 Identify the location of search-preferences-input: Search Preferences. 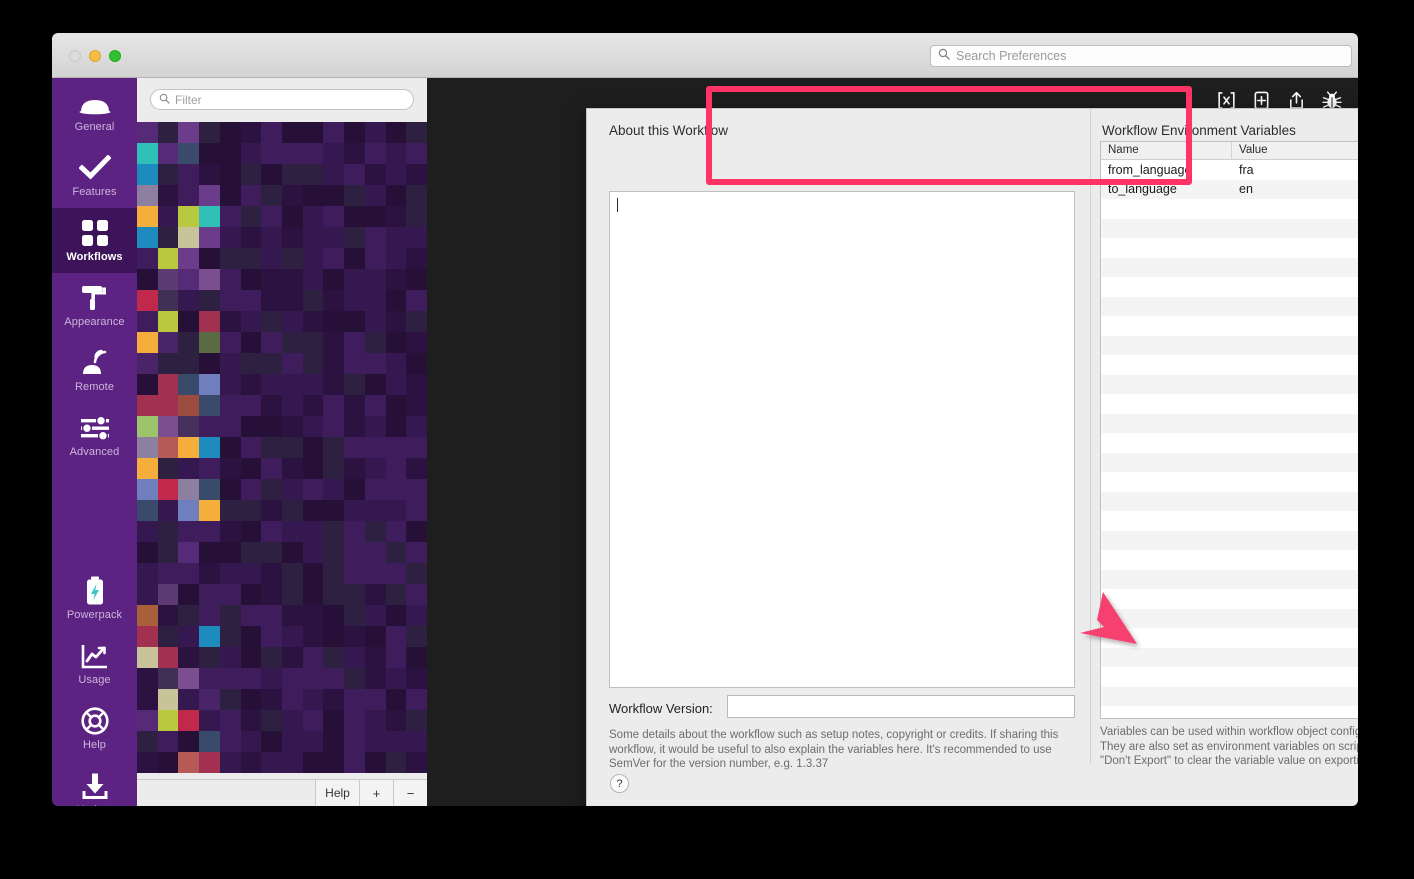
(1141, 56).